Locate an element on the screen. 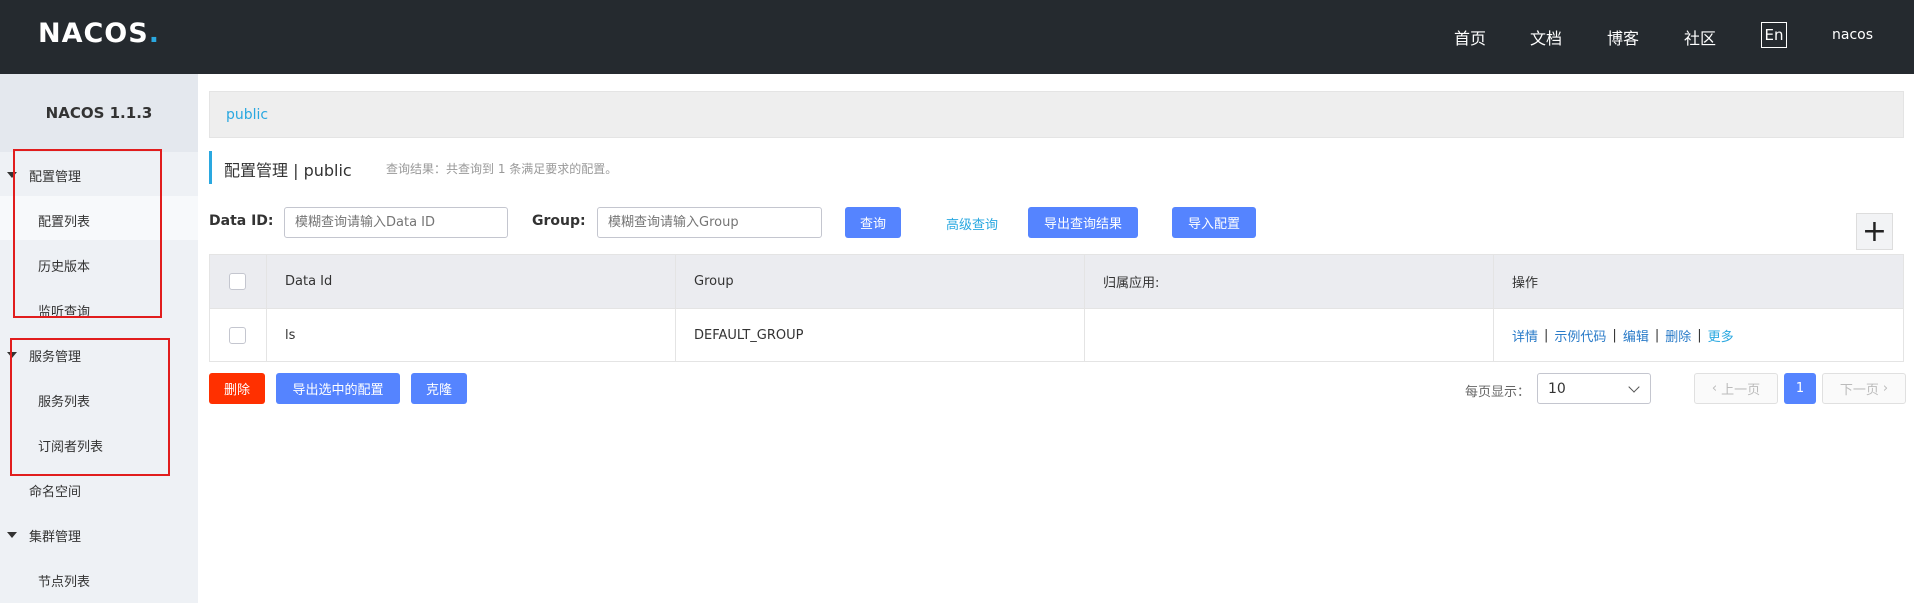 This screenshot has width=1914, height=603. sidebar-item-namespace: 命名空间 is located at coordinates (55, 490).